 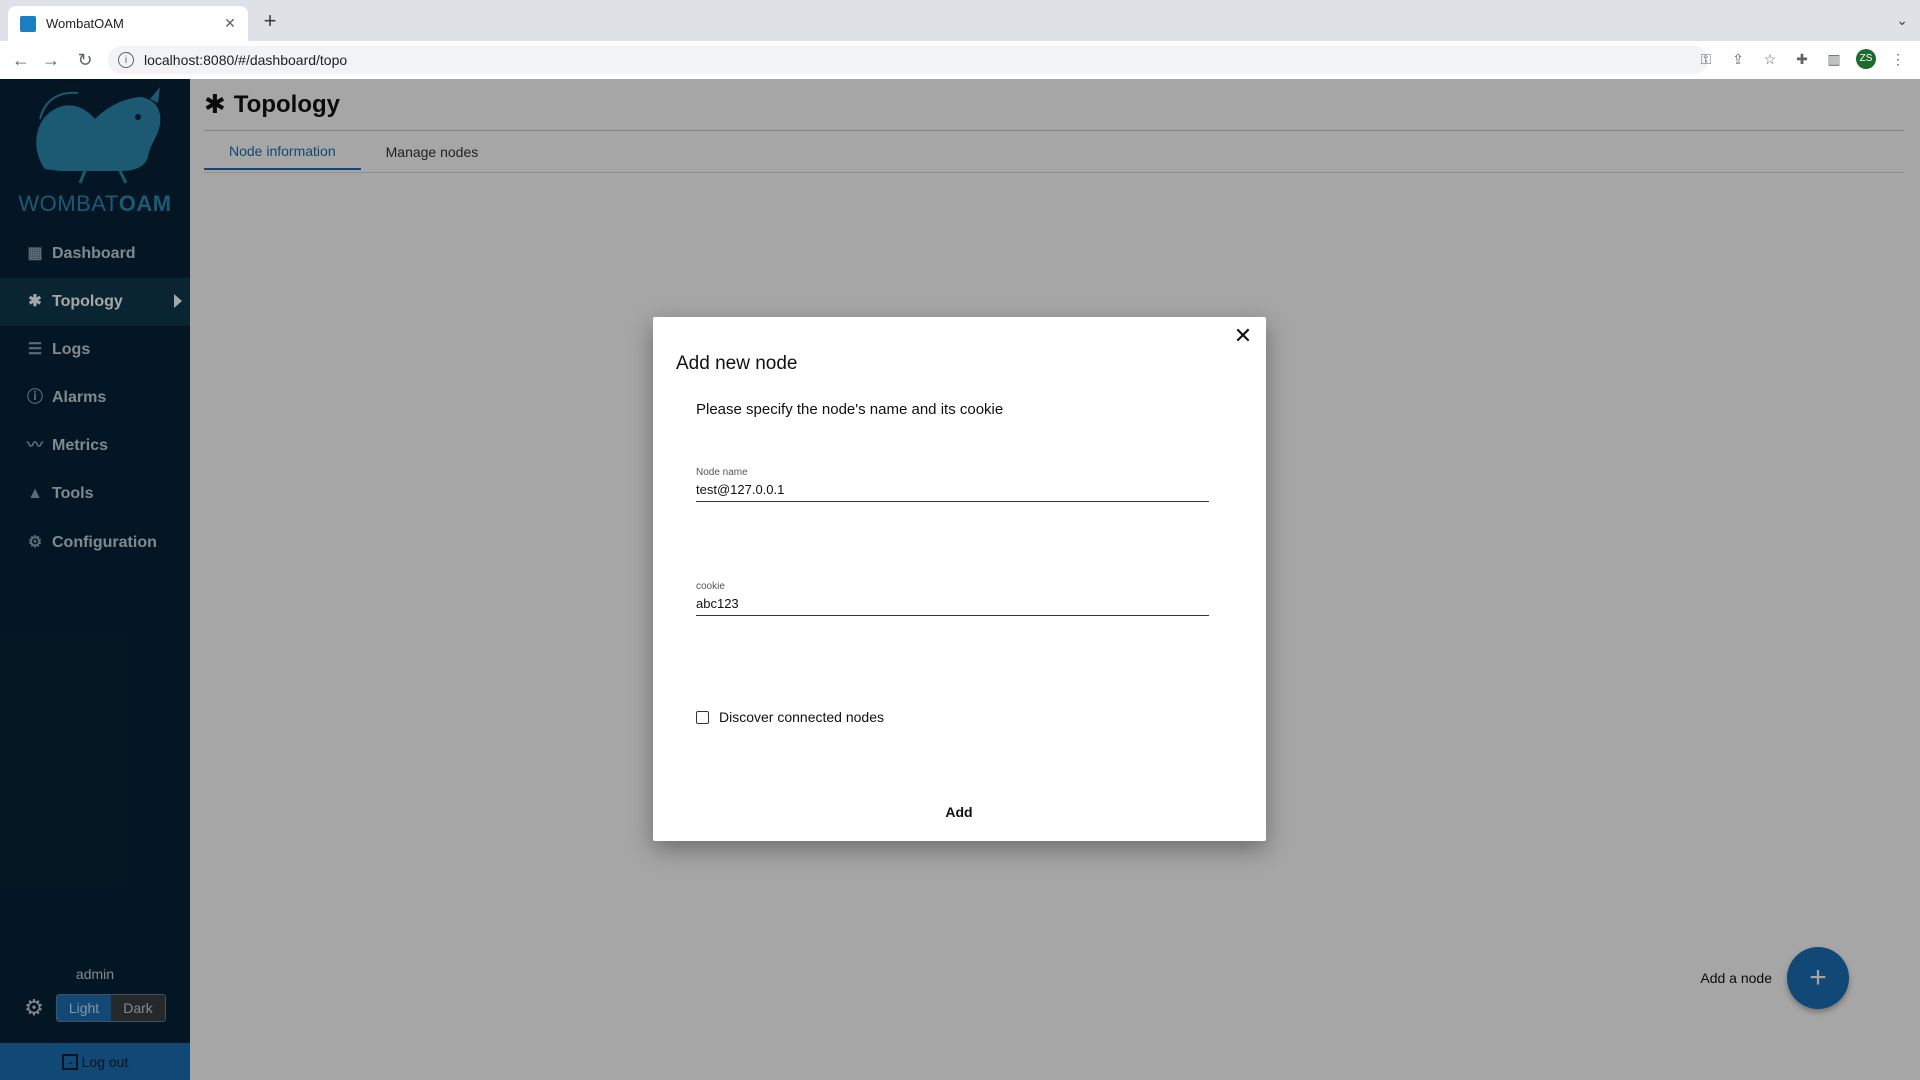 I want to click on tab-search-icon: ⌄, so click(x=1902, y=20).